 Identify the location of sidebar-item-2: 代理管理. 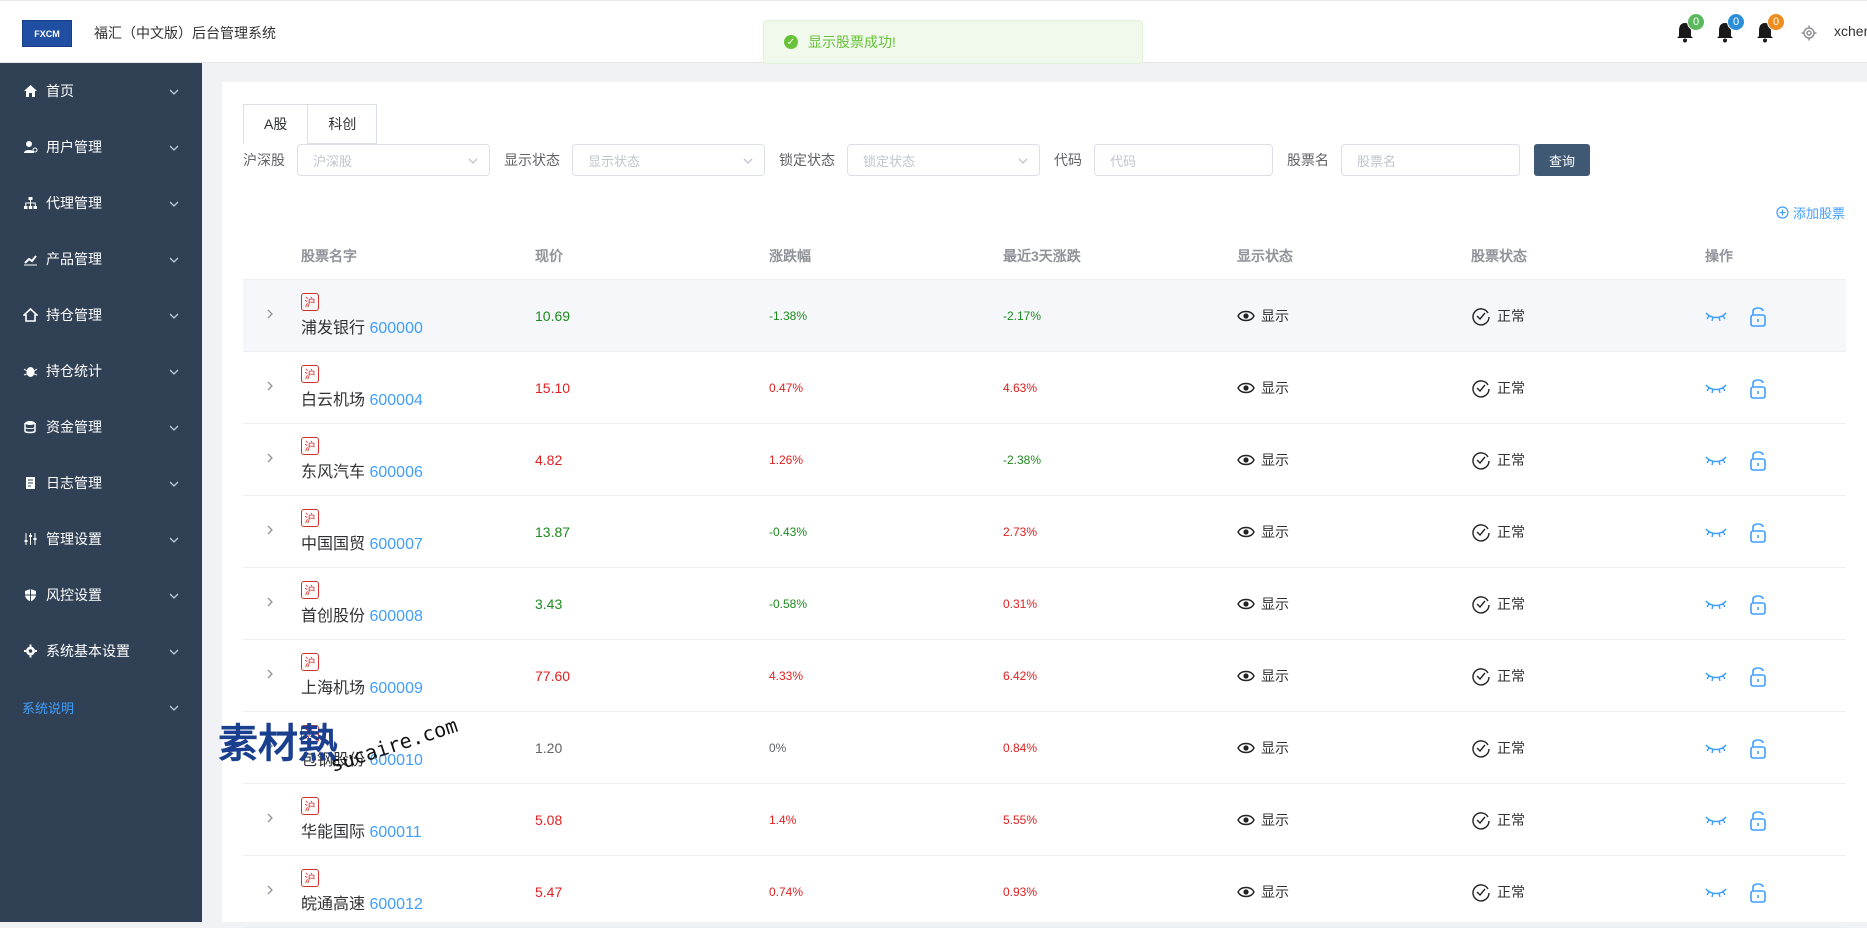
(101, 203).